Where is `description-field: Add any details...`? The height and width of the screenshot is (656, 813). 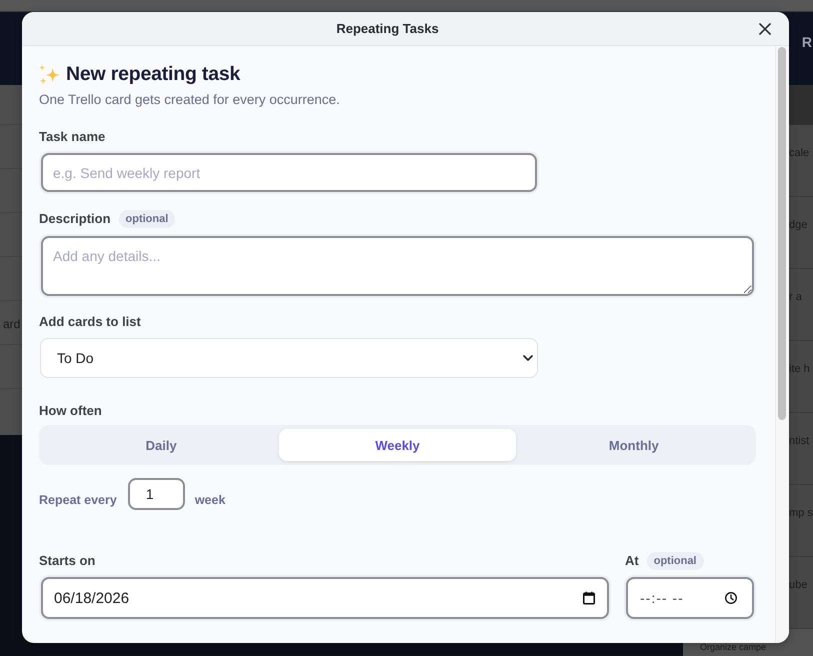 description-field: Add any details... is located at coordinates (397, 266).